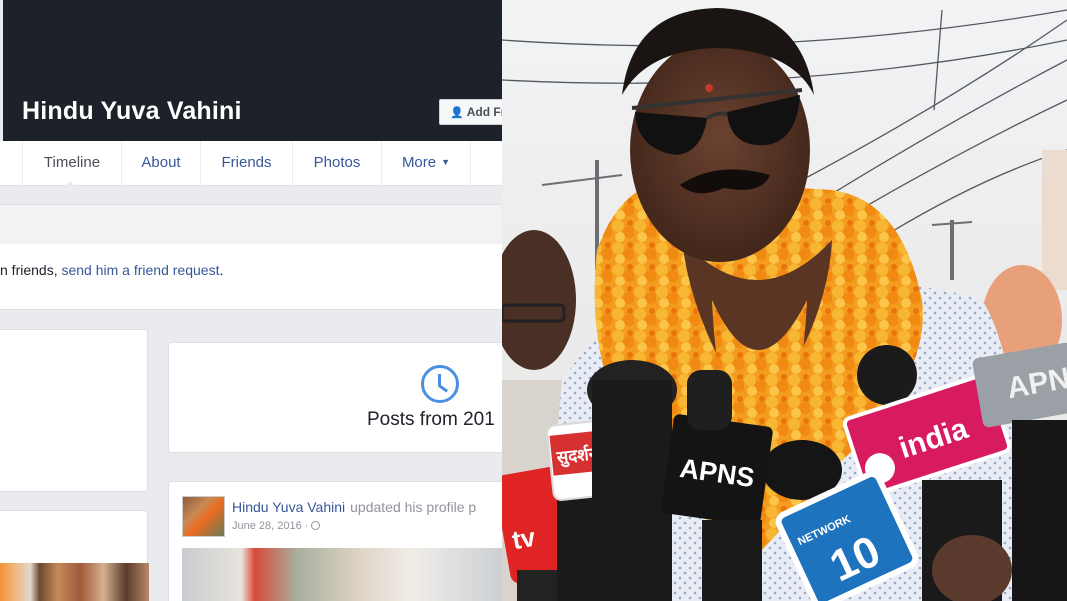  I want to click on add-person-icon: 👤, so click(457, 113).